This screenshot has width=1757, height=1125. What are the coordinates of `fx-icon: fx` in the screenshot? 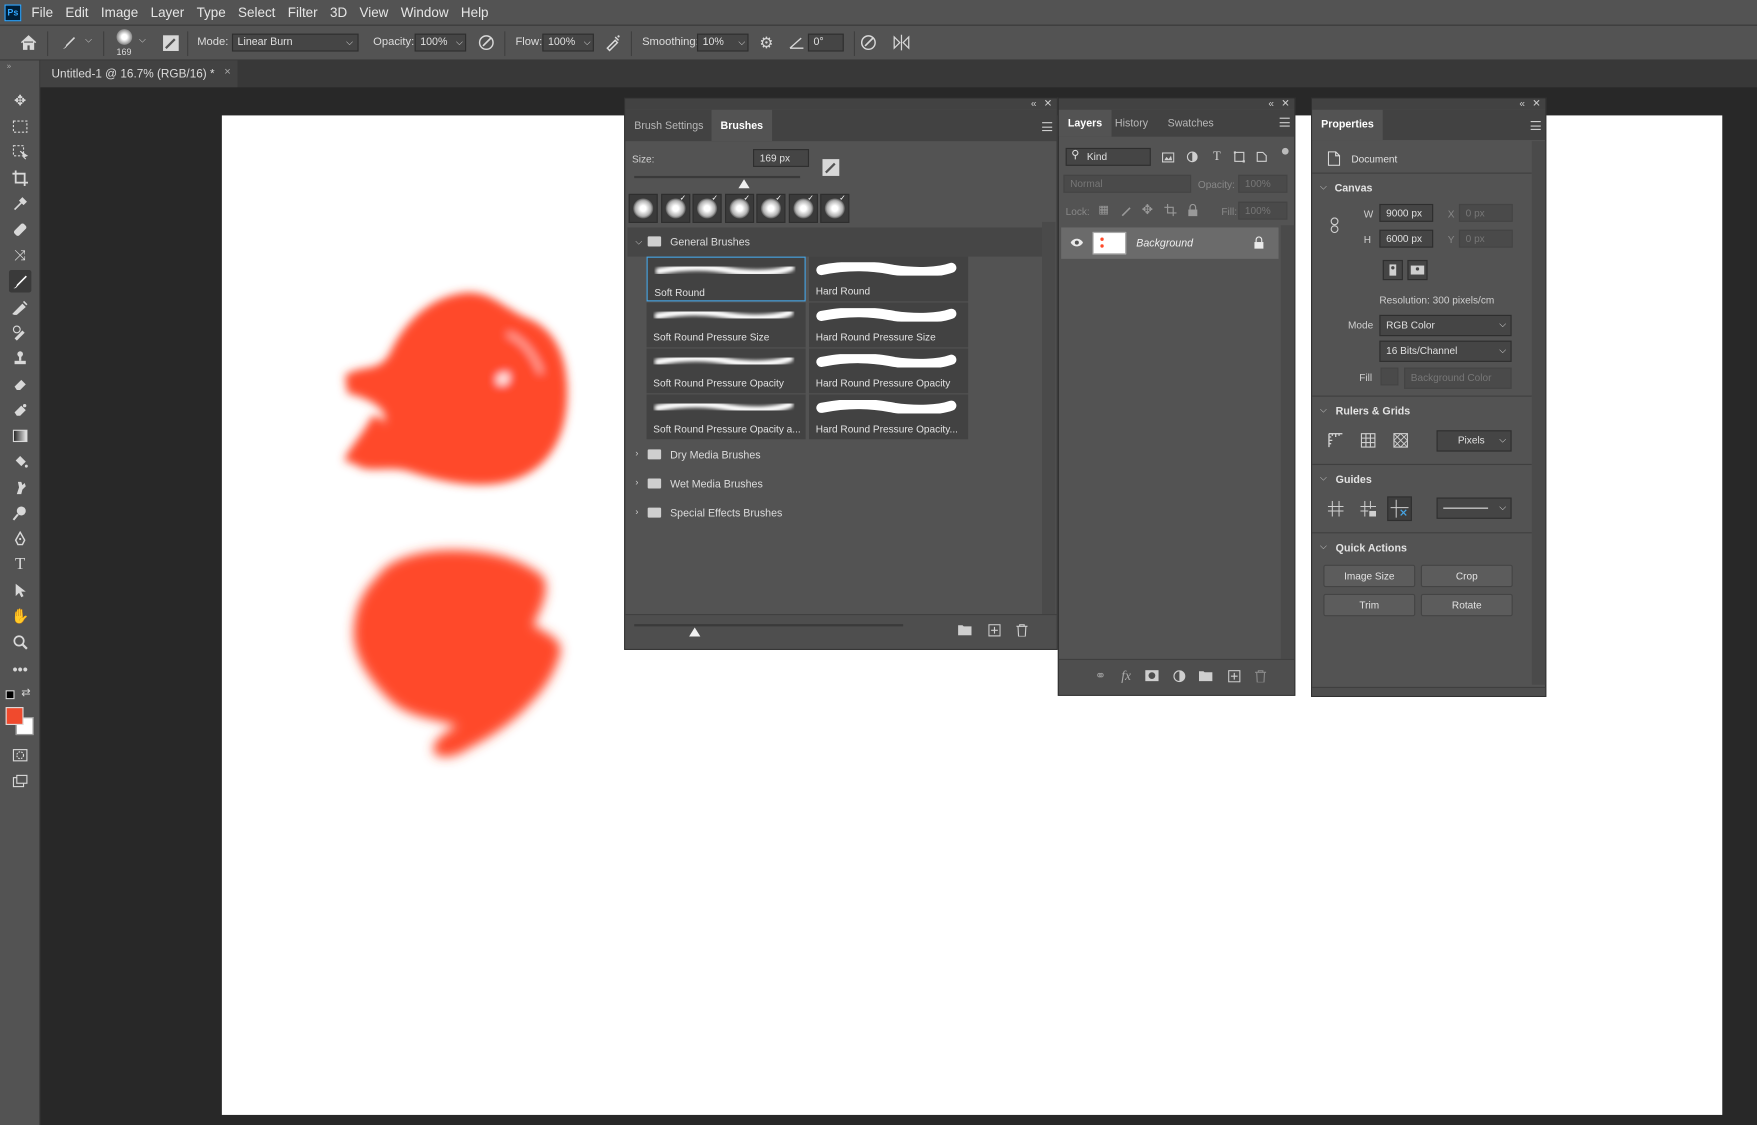 It's located at (1126, 676).